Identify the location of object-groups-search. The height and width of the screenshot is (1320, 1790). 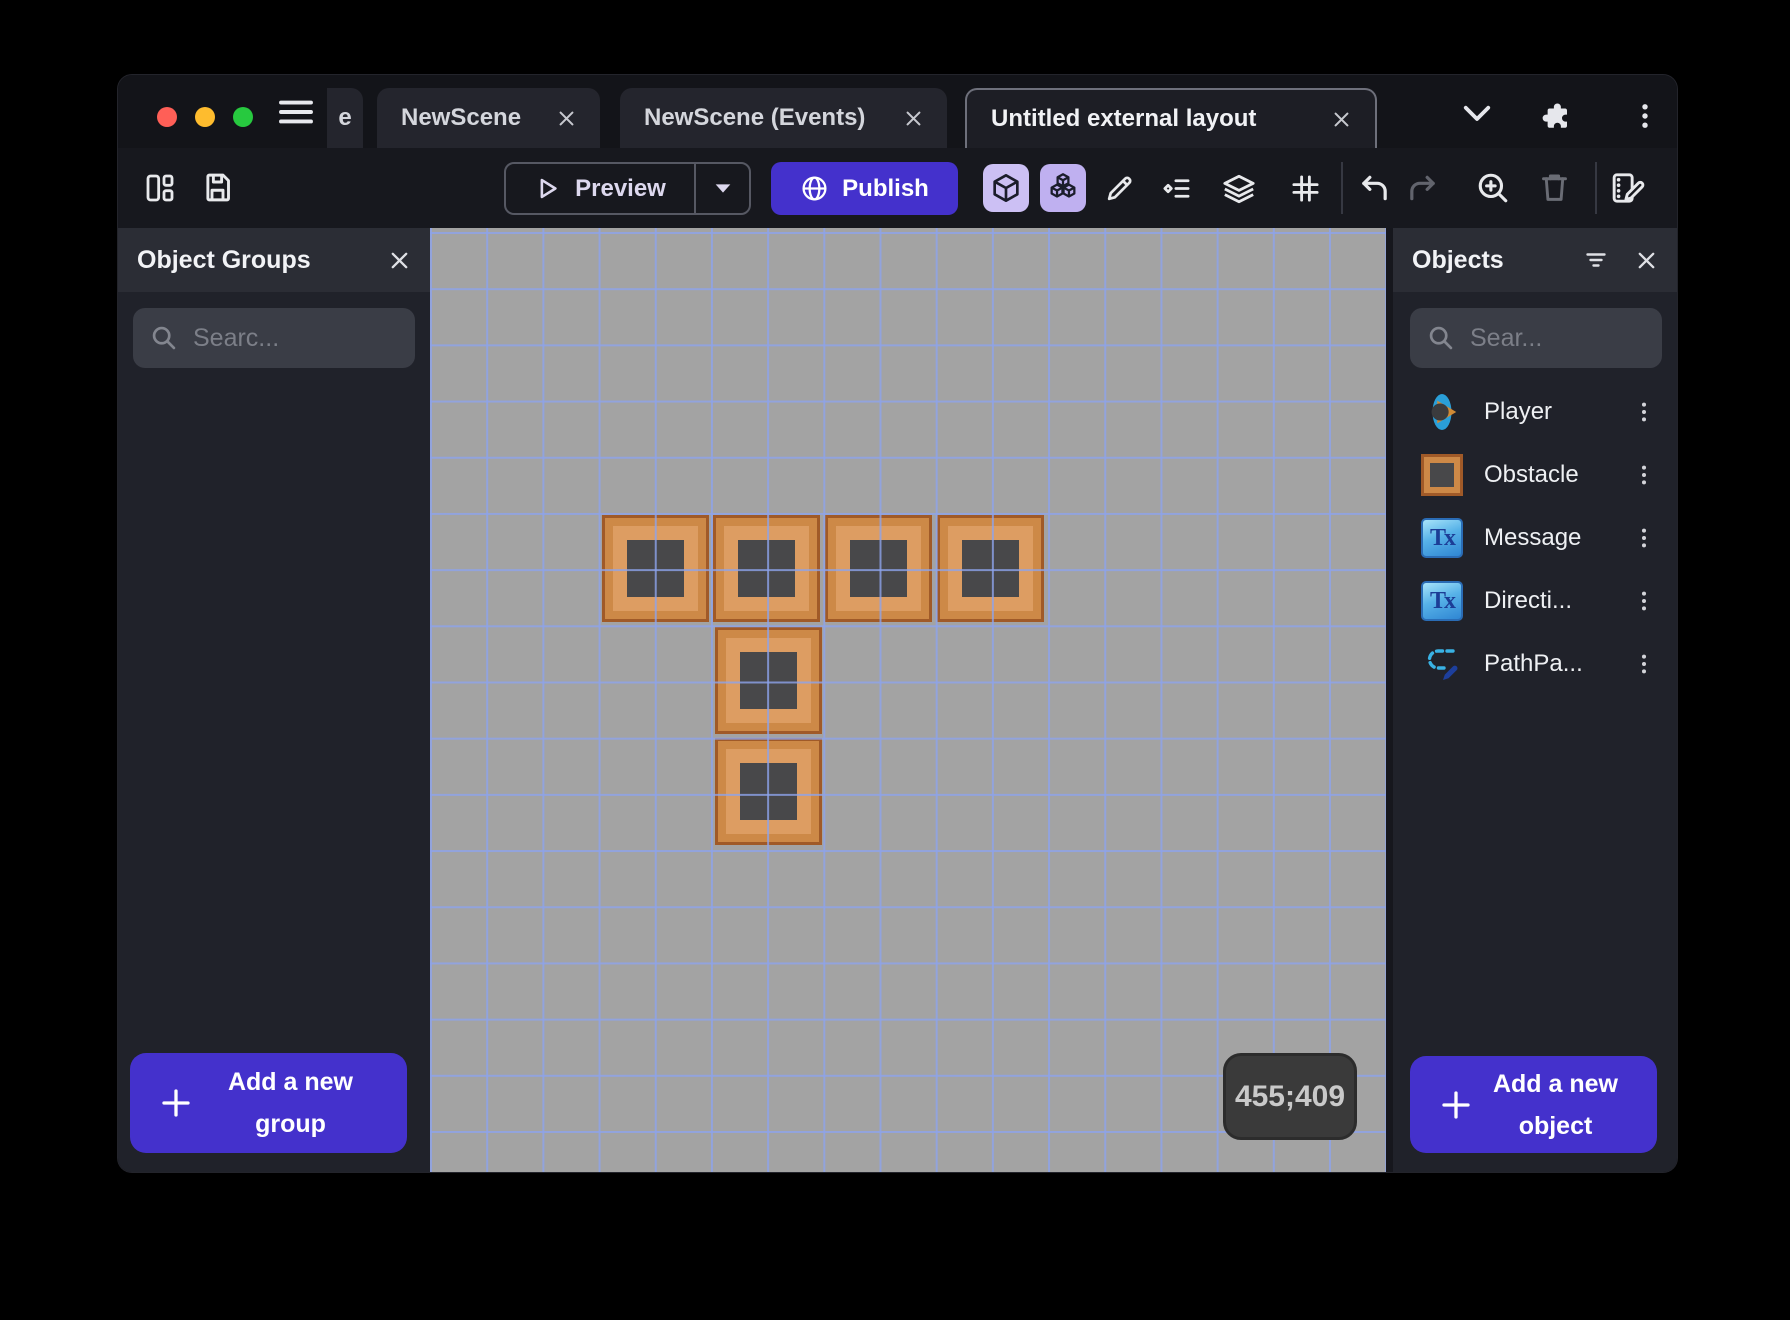
(274, 338).